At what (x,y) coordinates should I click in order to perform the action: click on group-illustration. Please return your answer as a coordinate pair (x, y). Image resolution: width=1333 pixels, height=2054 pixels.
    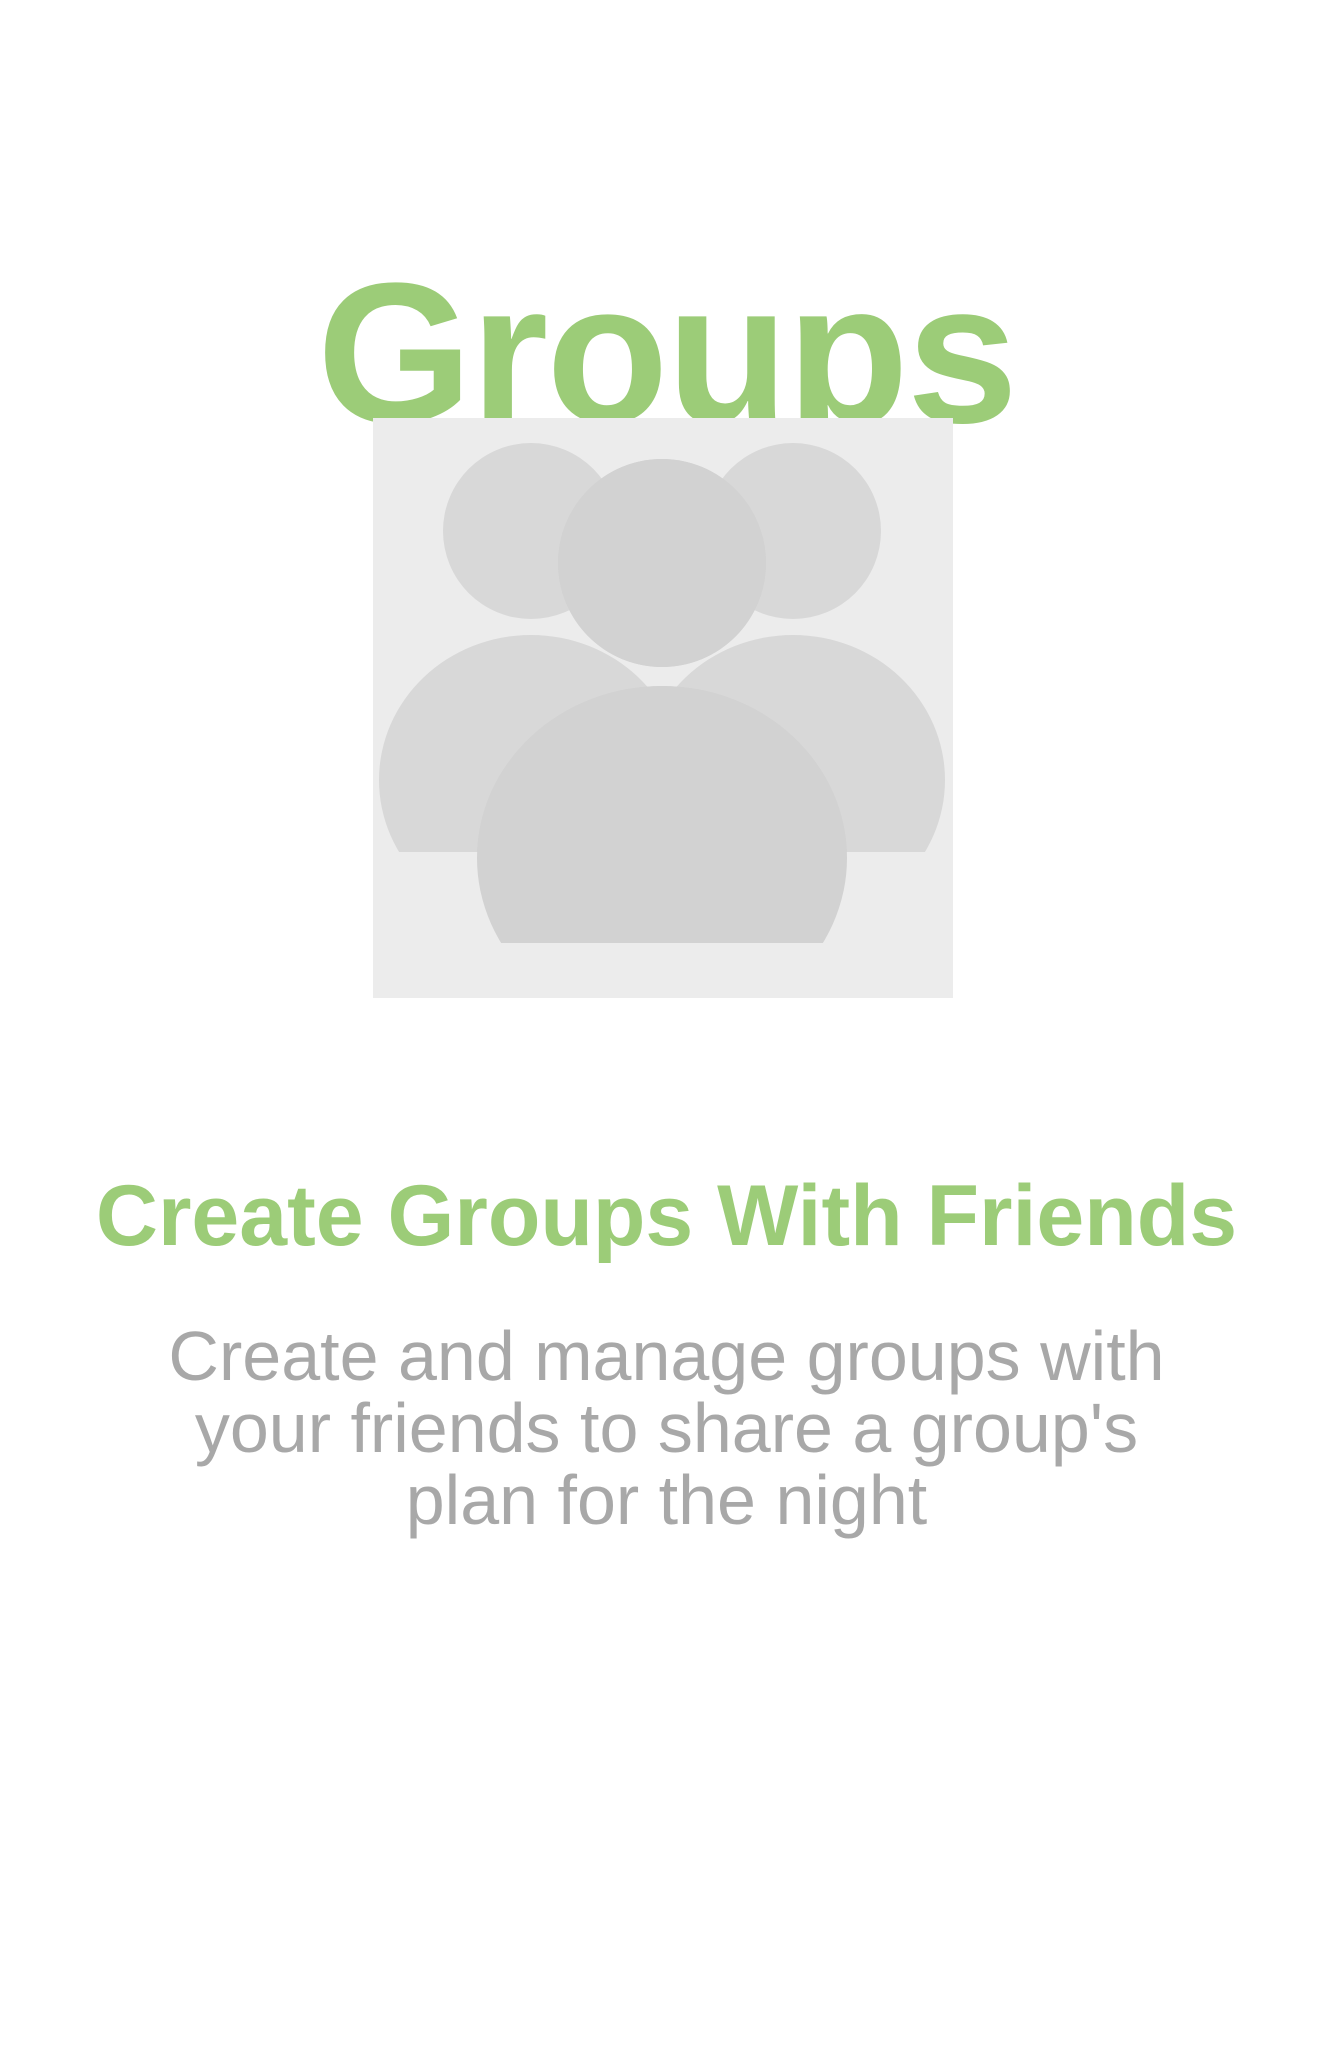
    Looking at the image, I should click on (663, 708).